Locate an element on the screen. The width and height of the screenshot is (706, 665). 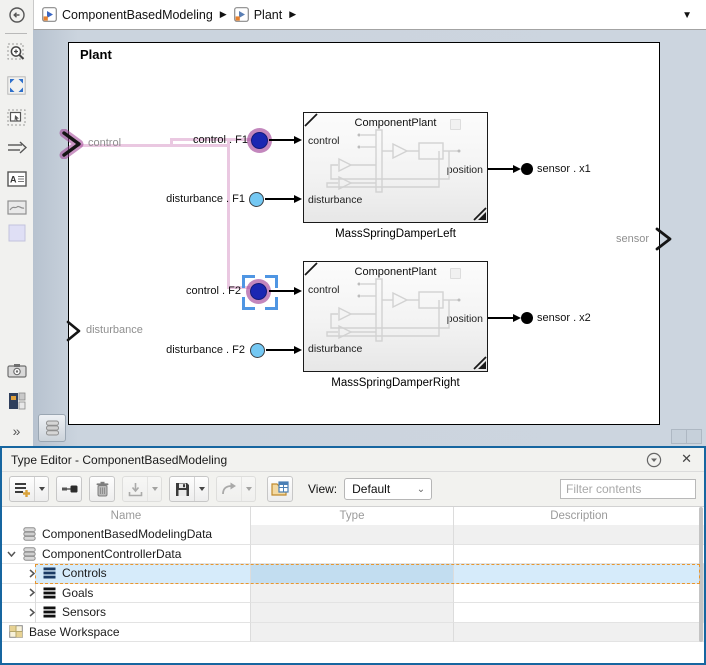
save-icon is located at coordinates (182, 489).